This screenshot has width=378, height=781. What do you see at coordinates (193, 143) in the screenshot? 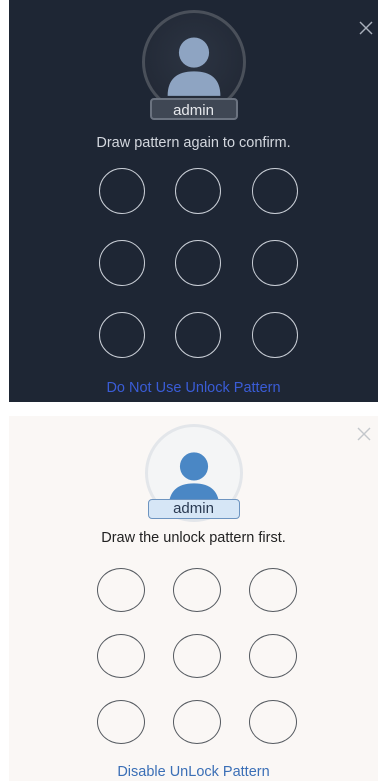
I see `pattern-prompt: Draw pattern again to confirm.` at bounding box center [193, 143].